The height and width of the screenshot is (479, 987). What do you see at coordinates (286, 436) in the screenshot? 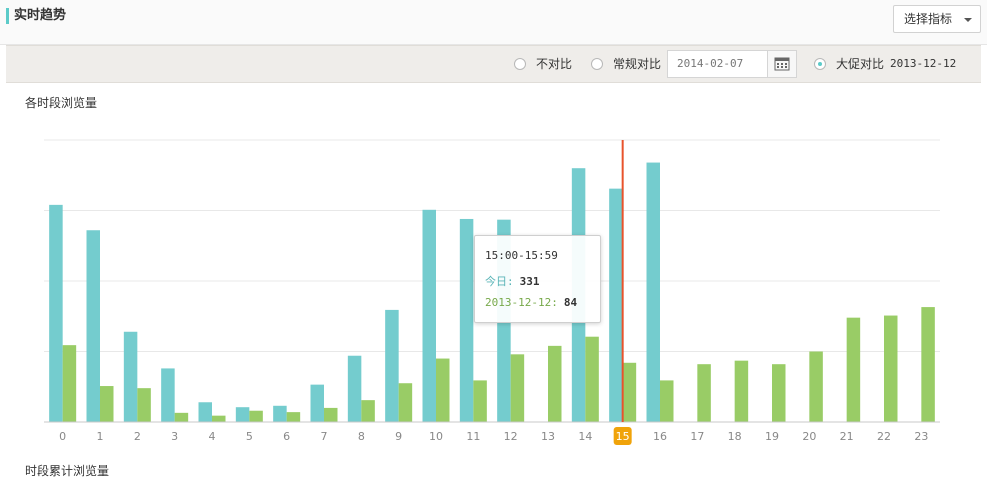
I see `x-tick-label: 6` at bounding box center [286, 436].